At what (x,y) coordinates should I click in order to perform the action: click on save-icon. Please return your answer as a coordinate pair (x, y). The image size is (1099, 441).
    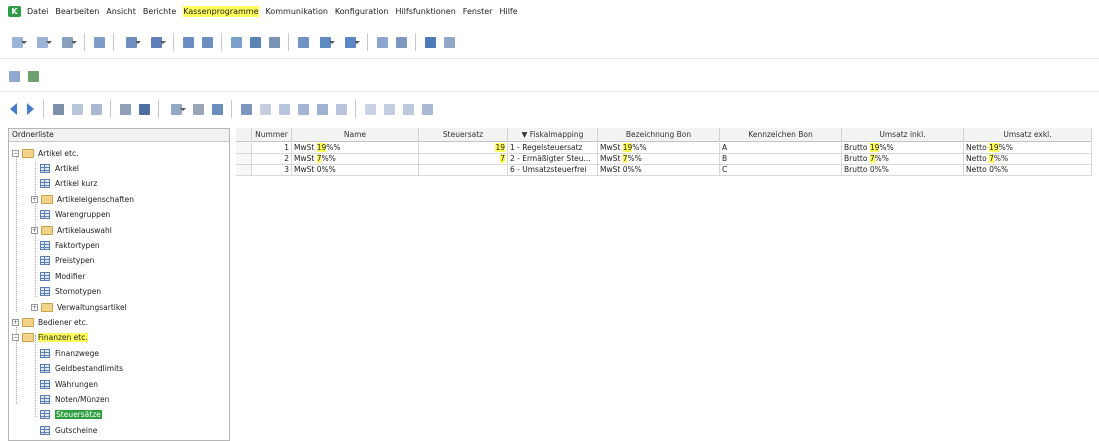
    Looking at the image, I should click on (58, 109).